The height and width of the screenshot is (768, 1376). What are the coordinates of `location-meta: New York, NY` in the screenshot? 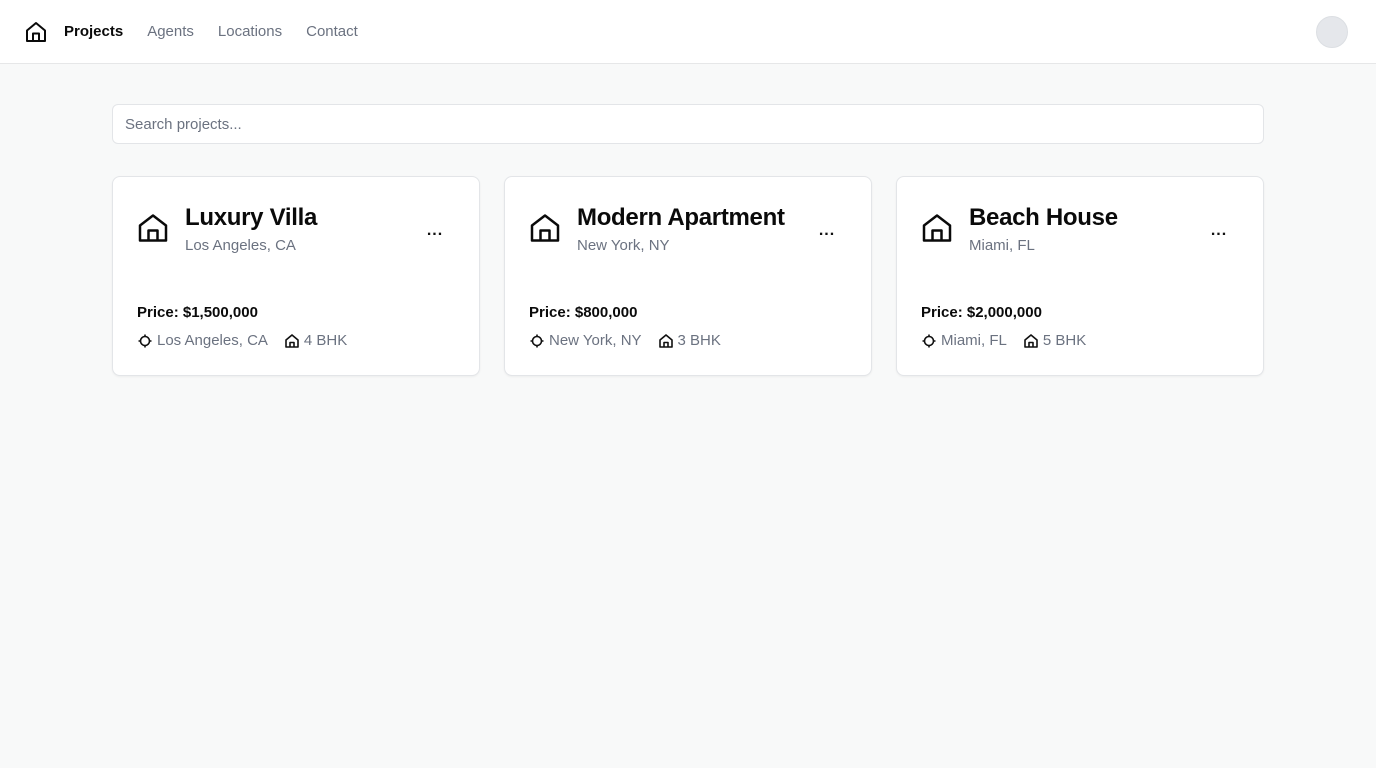 It's located at (585, 340).